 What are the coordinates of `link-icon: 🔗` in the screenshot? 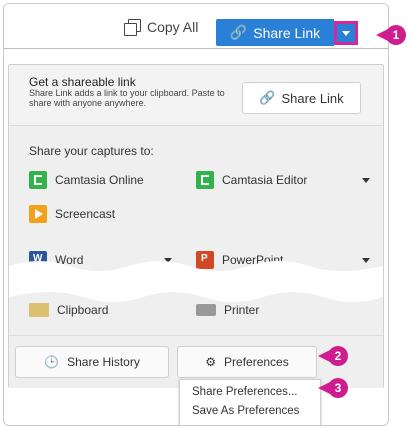 It's located at (267, 97).